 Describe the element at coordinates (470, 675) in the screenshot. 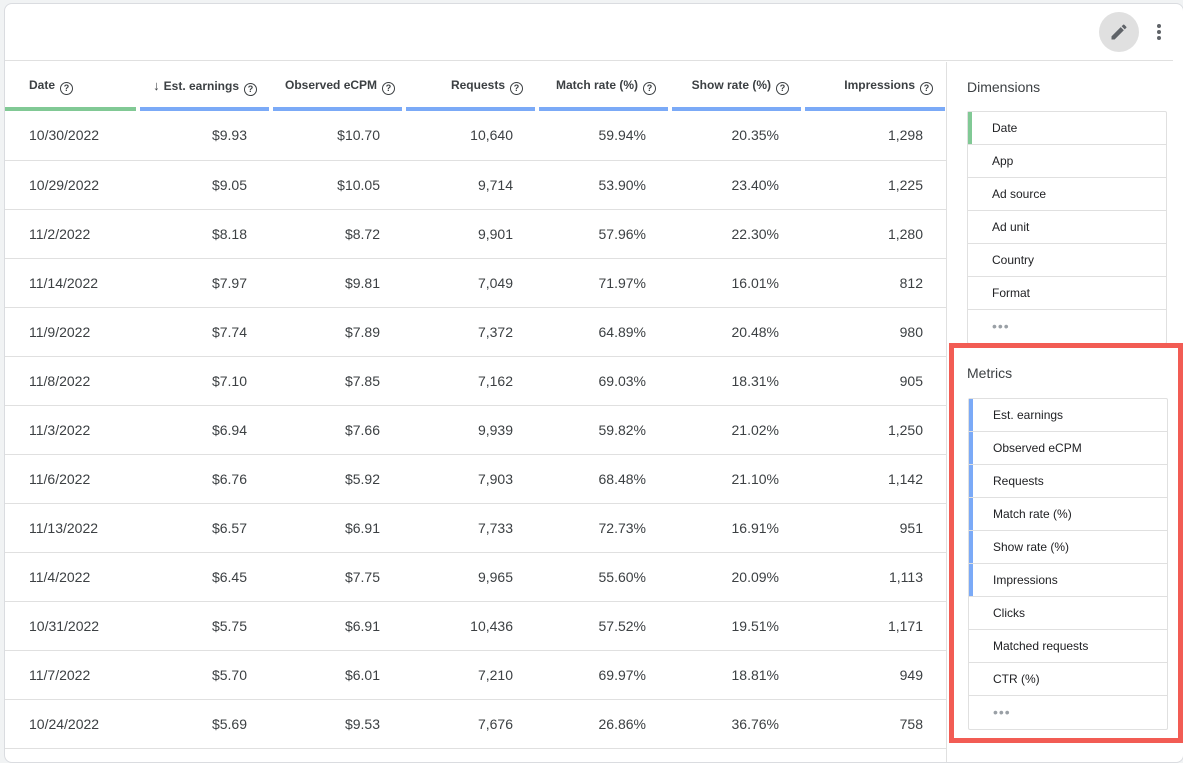

I see `table-cell: 7,210` at that location.